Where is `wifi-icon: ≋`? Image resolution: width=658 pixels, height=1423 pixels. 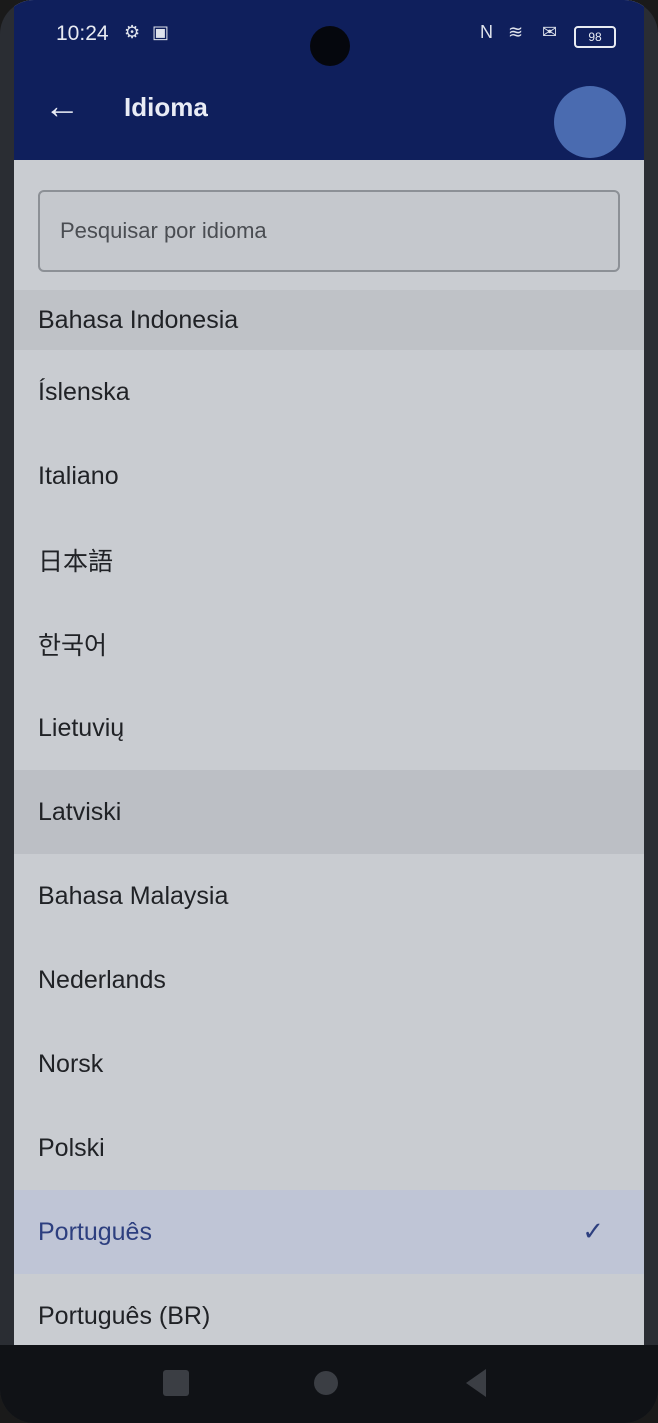 wifi-icon: ≋ is located at coordinates (516, 32).